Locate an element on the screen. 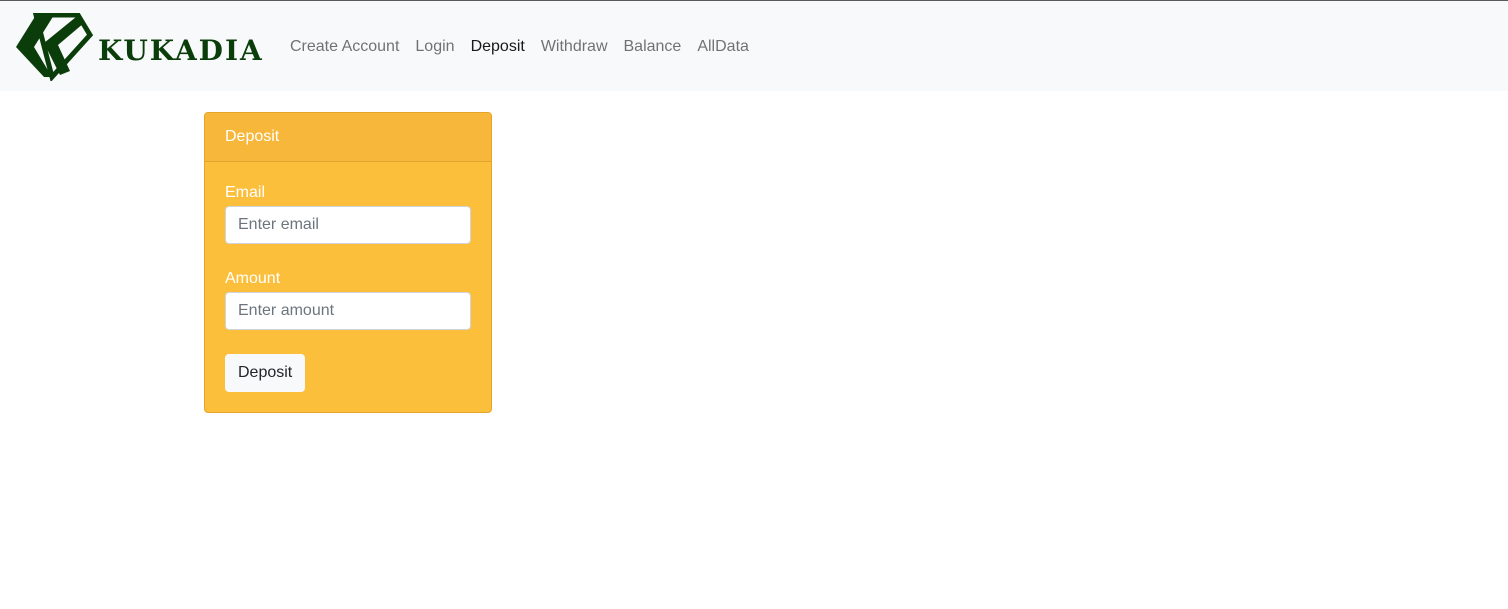 This screenshot has width=1508, height=609. nav-create-account: Create Account is located at coordinates (344, 47).